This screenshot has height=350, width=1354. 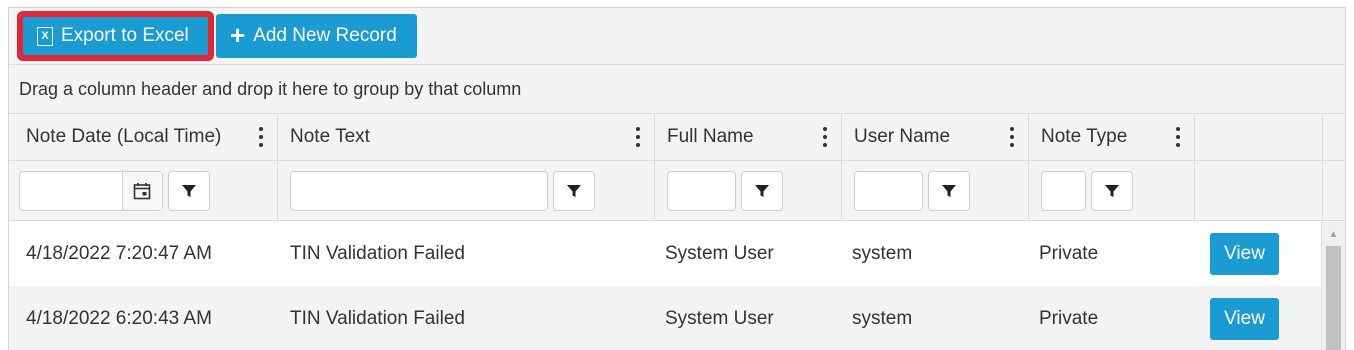 What do you see at coordinates (71, 191) in the screenshot?
I see `date-filter-input` at bounding box center [71, 191].